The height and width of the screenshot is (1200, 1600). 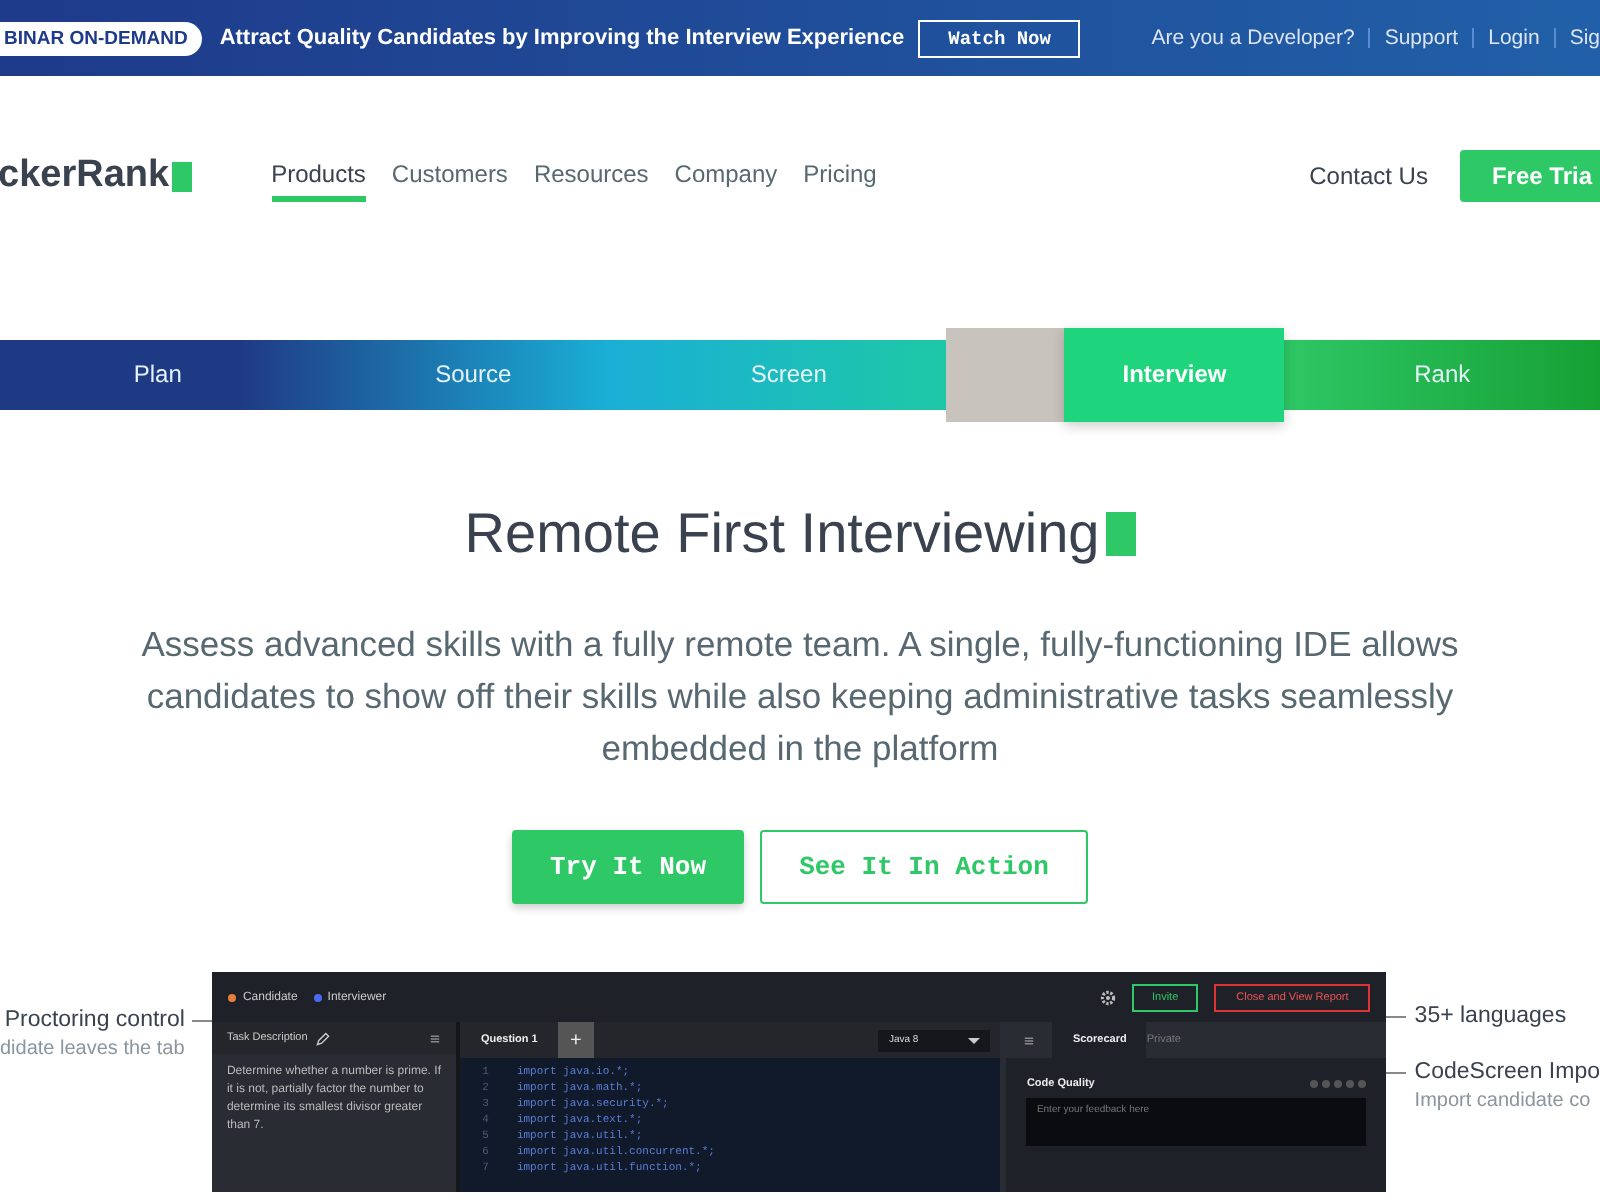 What do you see at coordinates (1005, 375) in the screenshot?
I see `photo-placeholder` at bounding box center [1005, 375].